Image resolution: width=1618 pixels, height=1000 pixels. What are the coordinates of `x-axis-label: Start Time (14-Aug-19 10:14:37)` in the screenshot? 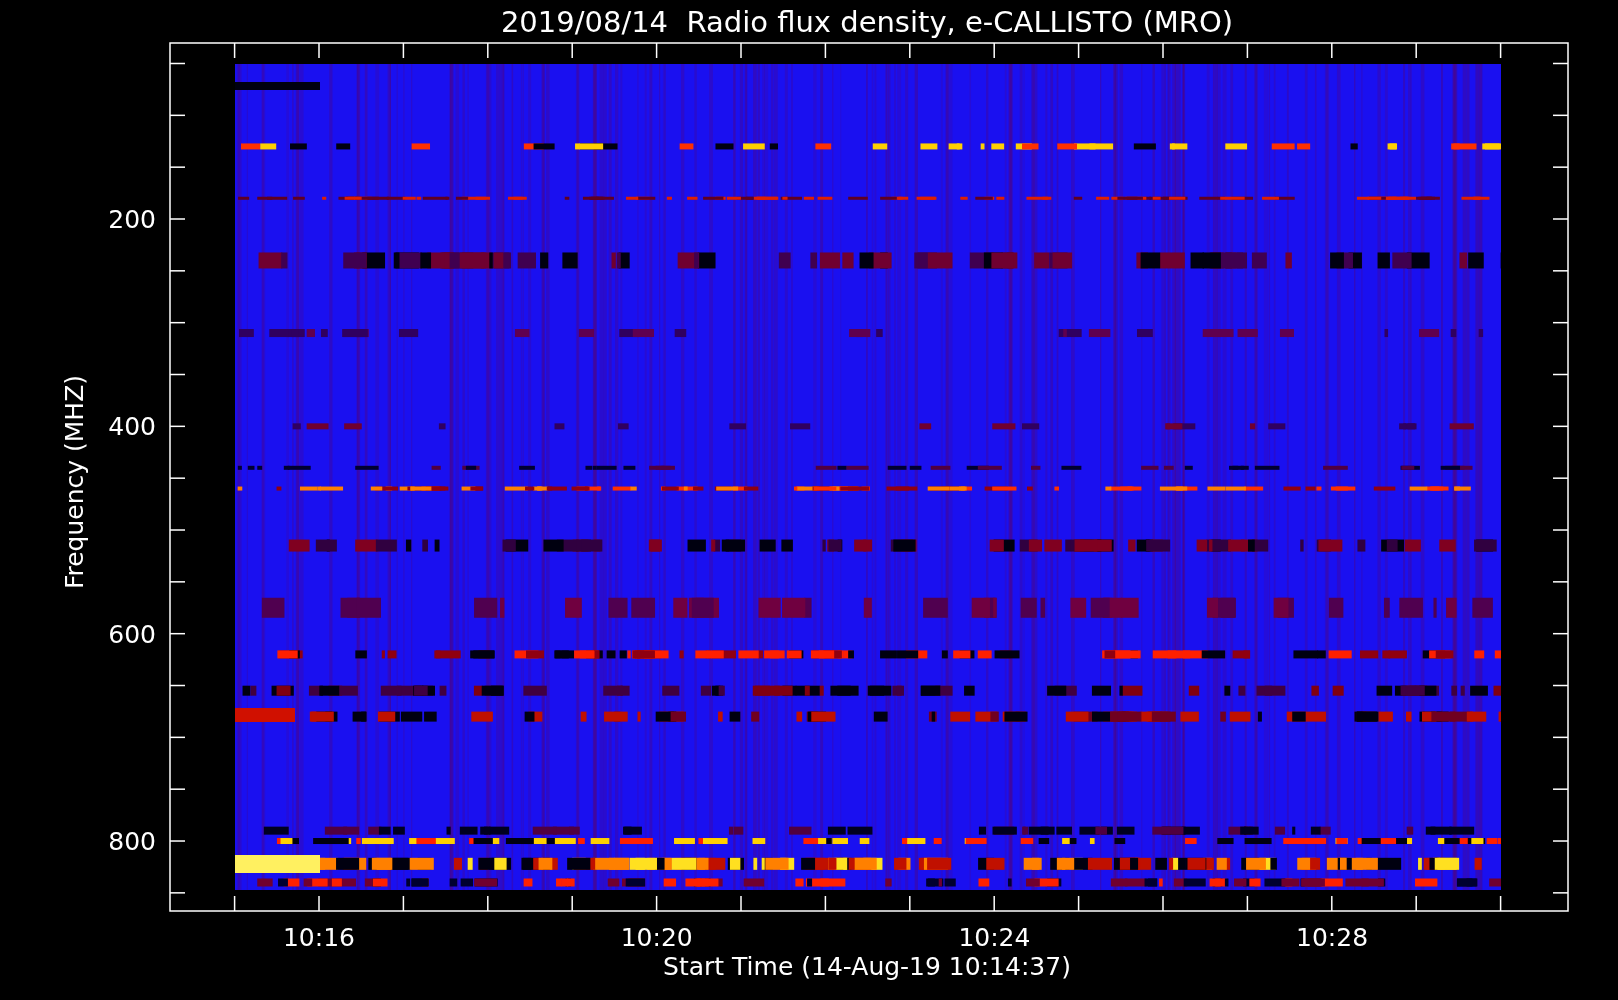 It's located at (867, 966).